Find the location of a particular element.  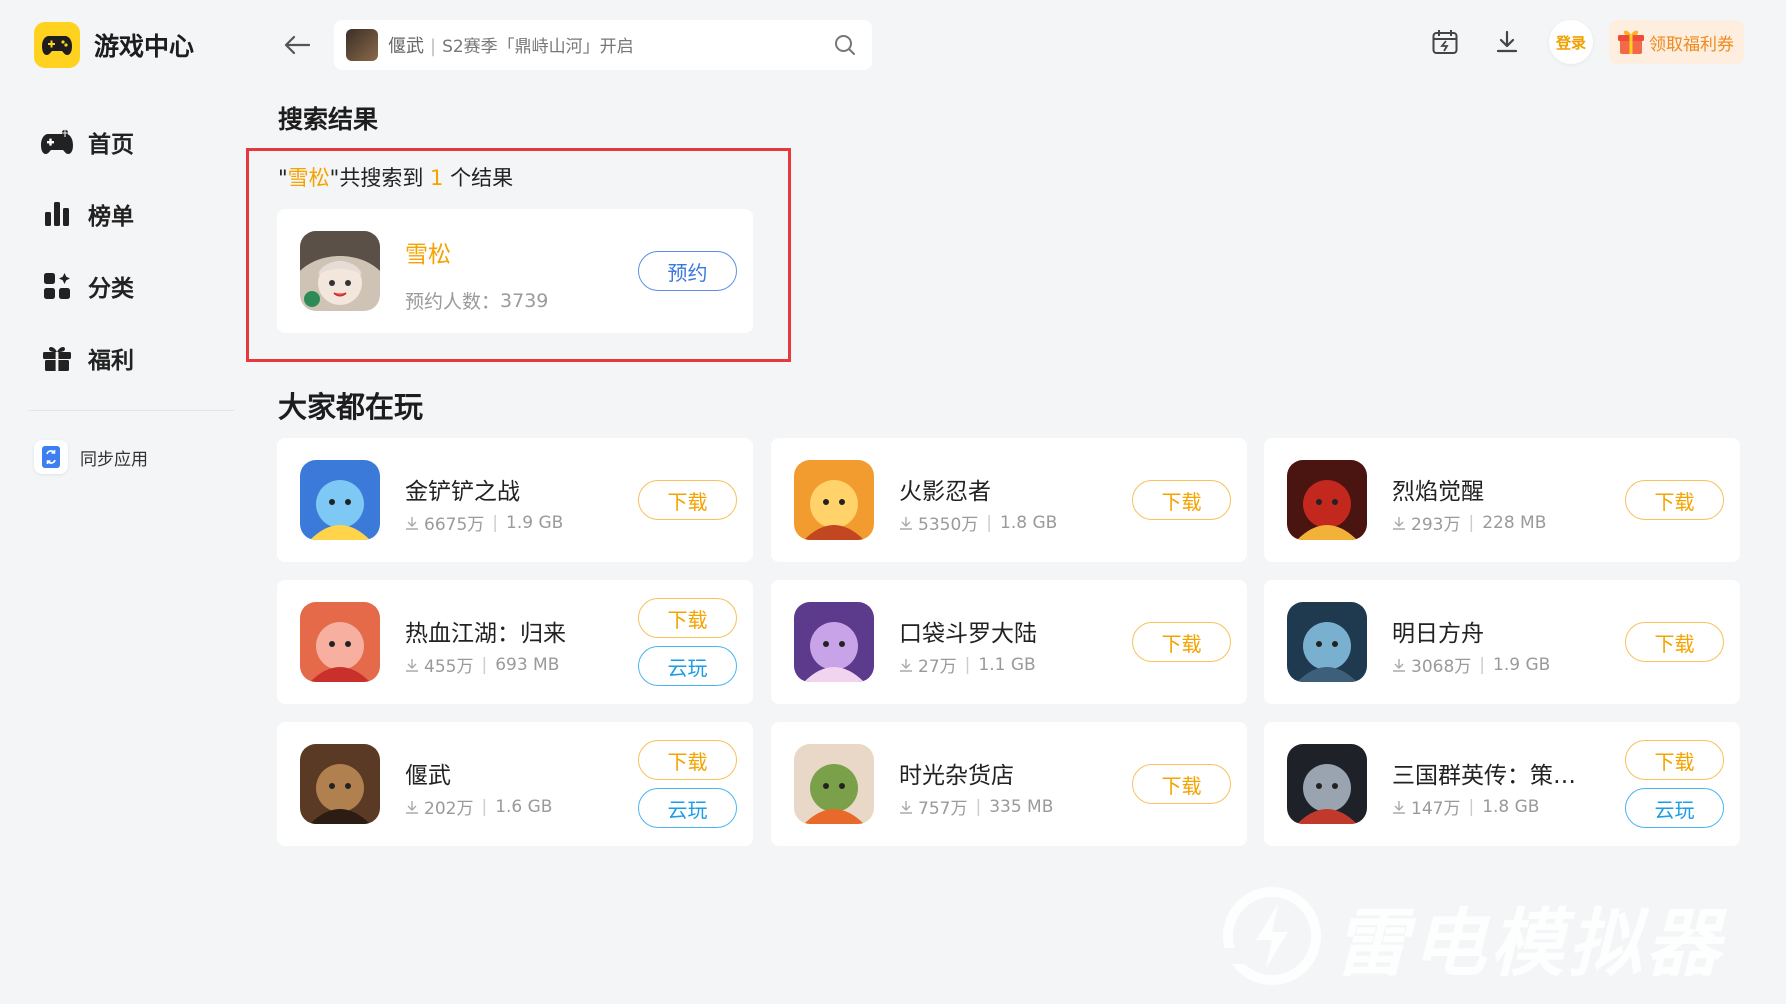

game-size: 1.8 GB is located at coordinates (1029, 522).